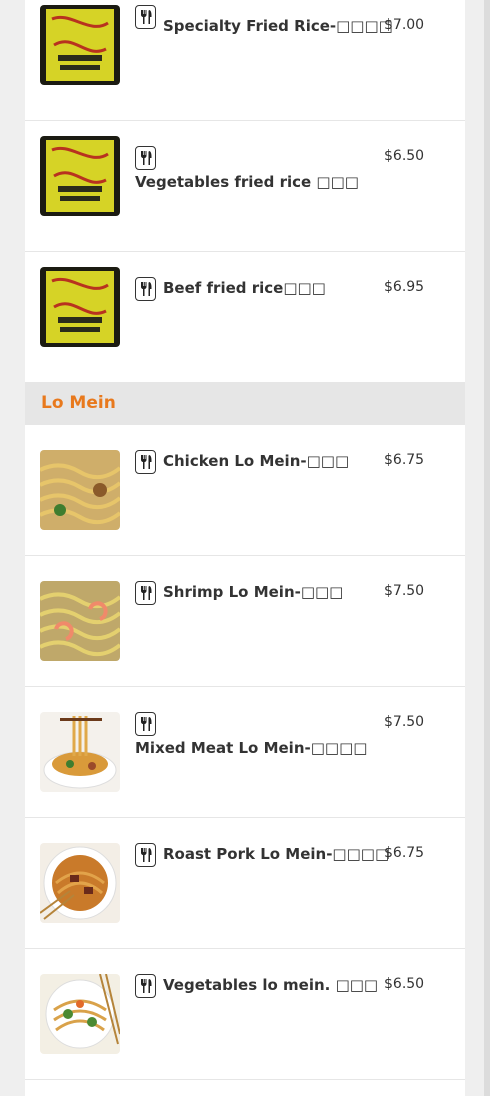  I want to click on menu-item: Beef fried rice□□□ $6.95, so click(245, 317).